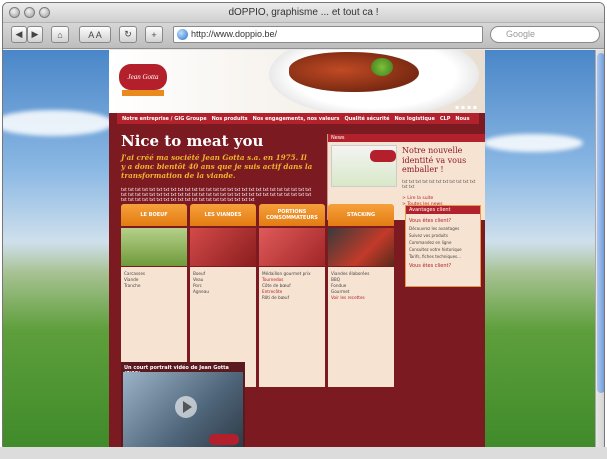 The height and width of the screenshot is (459, 607). What do you see at coordinates (164, 119) in the screenshot?
I see `nav-item: Notre entreprise / GIG Groupe` at bounding box center [164, 119].